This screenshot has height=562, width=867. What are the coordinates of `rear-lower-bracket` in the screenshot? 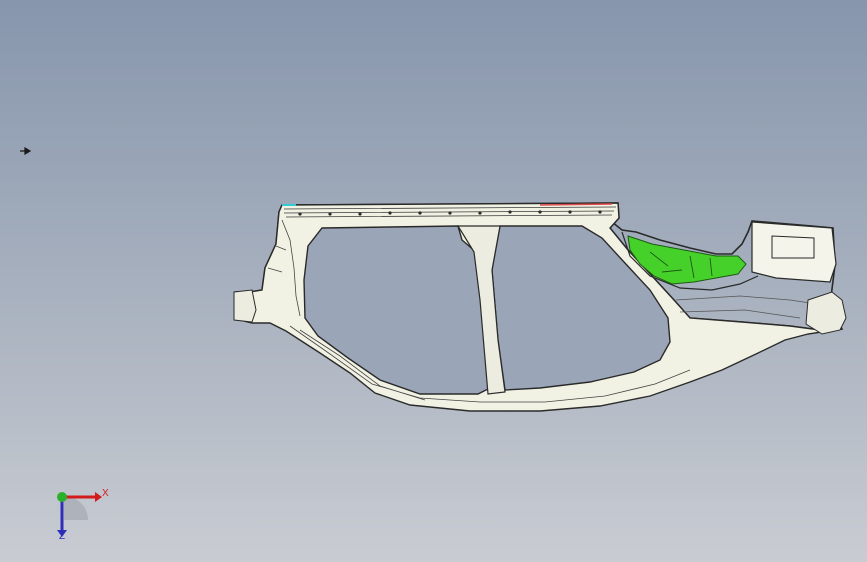 It's located at (826, 313).